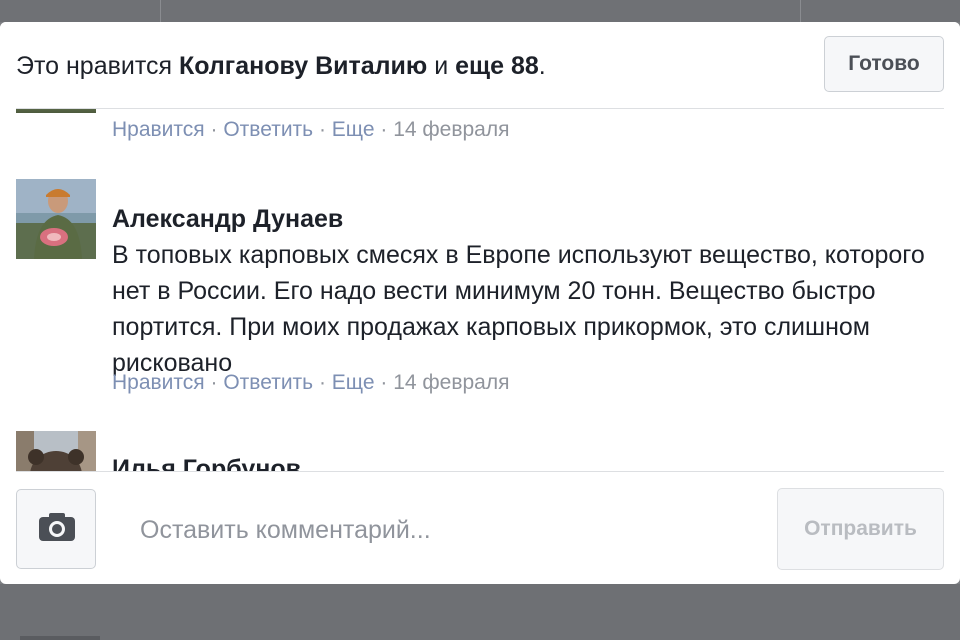 This screenshot has width=960, height=640. I want to click on camera-button, so click(56, 529).